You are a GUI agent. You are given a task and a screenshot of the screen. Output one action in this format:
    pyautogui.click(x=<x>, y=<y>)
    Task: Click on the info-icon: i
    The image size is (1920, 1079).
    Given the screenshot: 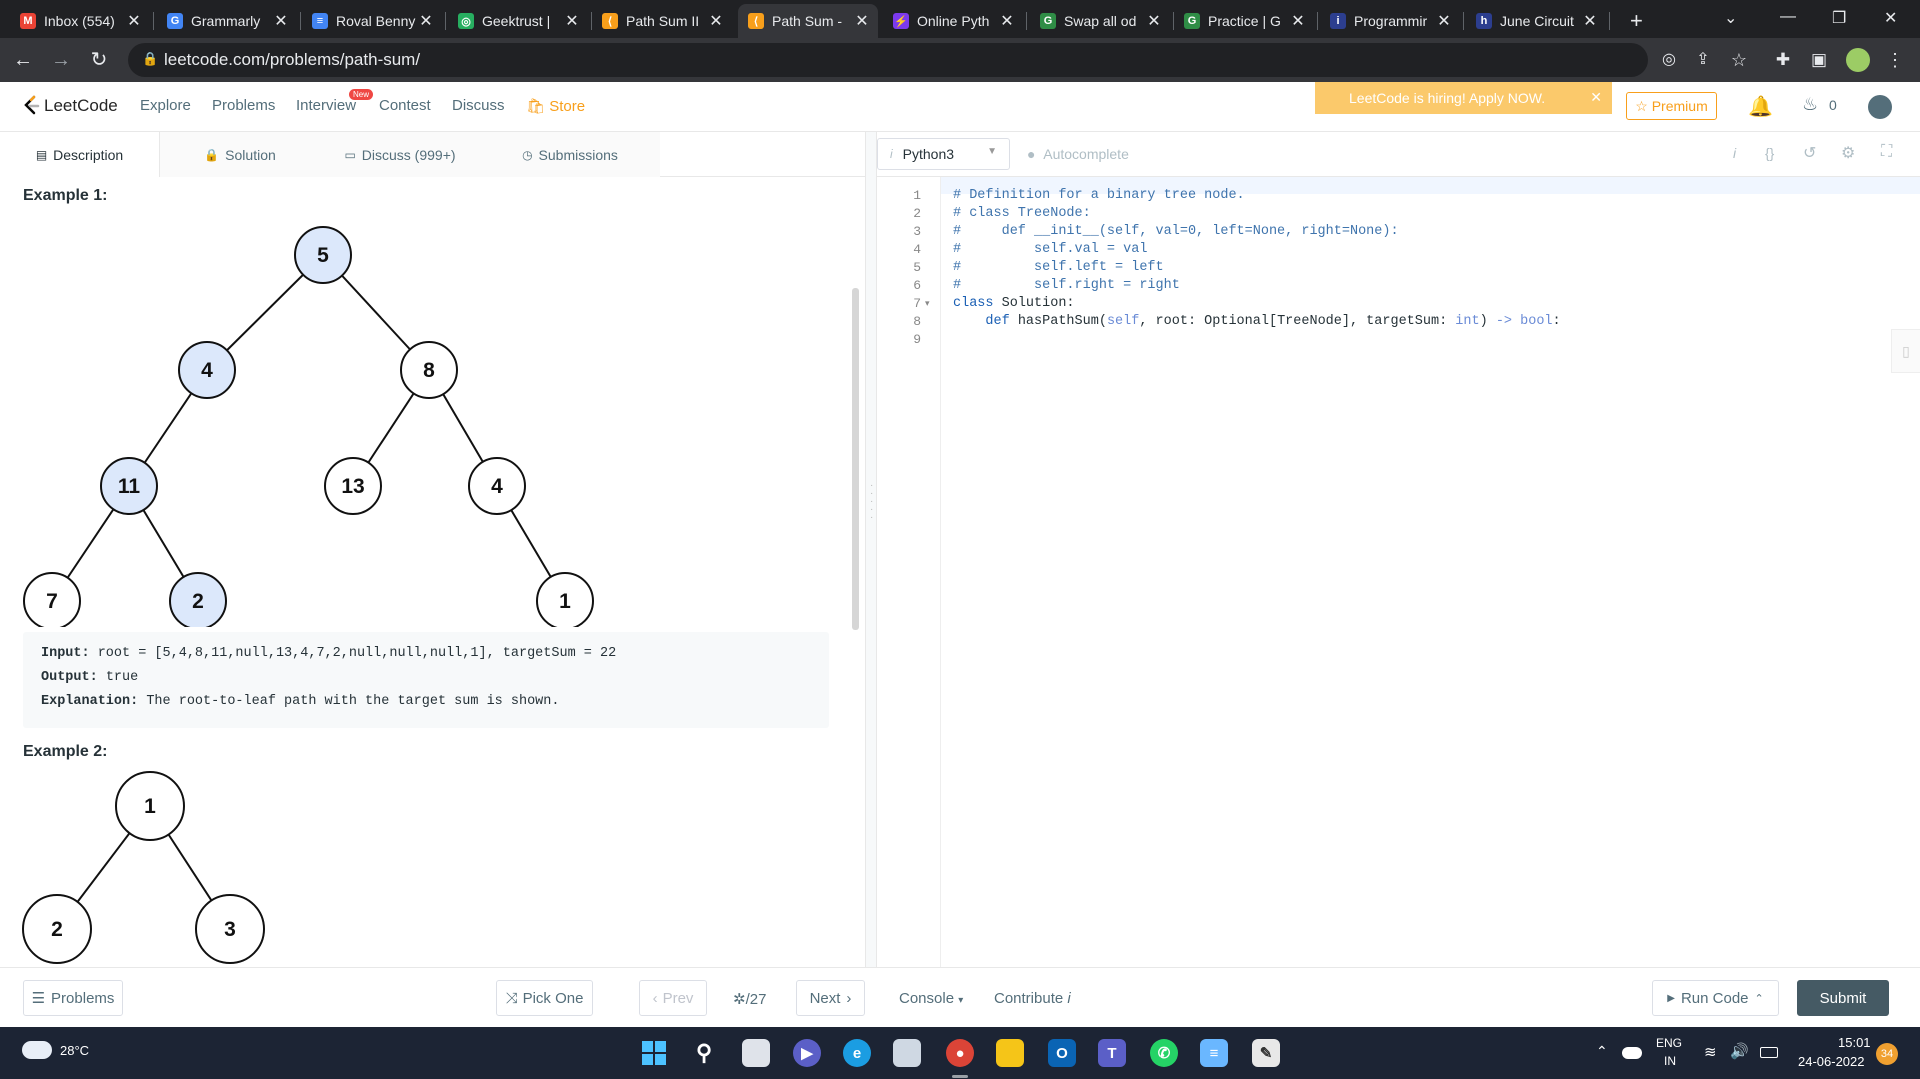 What is the action you would take?
    pyautogui.click(x=1734, y=153)
    